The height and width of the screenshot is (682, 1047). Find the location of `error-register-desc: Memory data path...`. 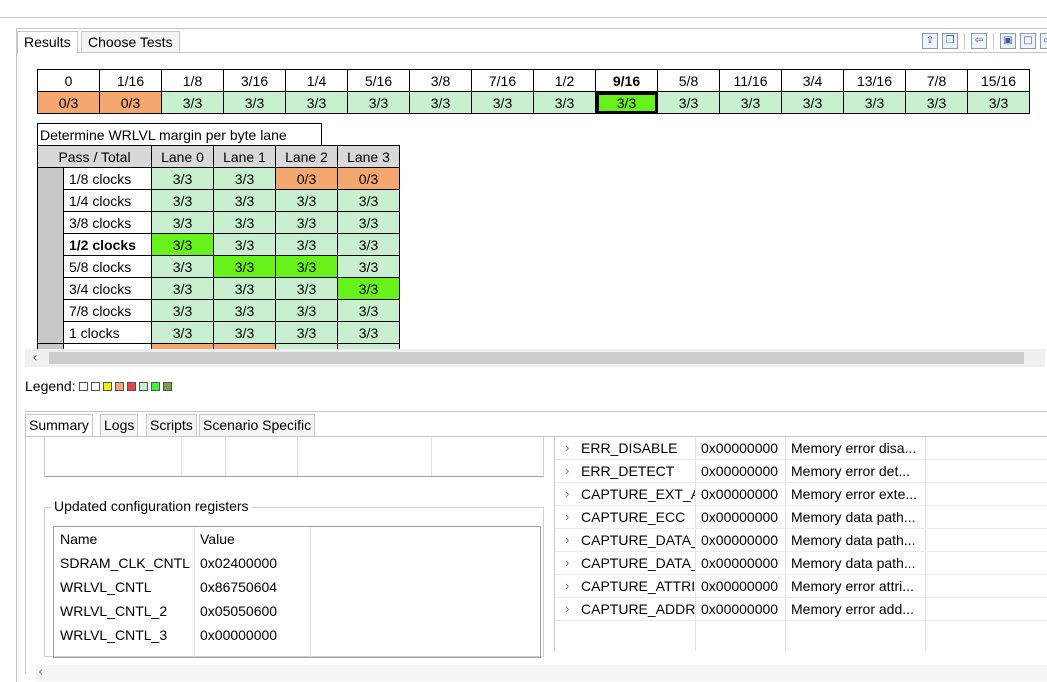

error-register-desc: Memory data path... is located at coordinates (853, 540).